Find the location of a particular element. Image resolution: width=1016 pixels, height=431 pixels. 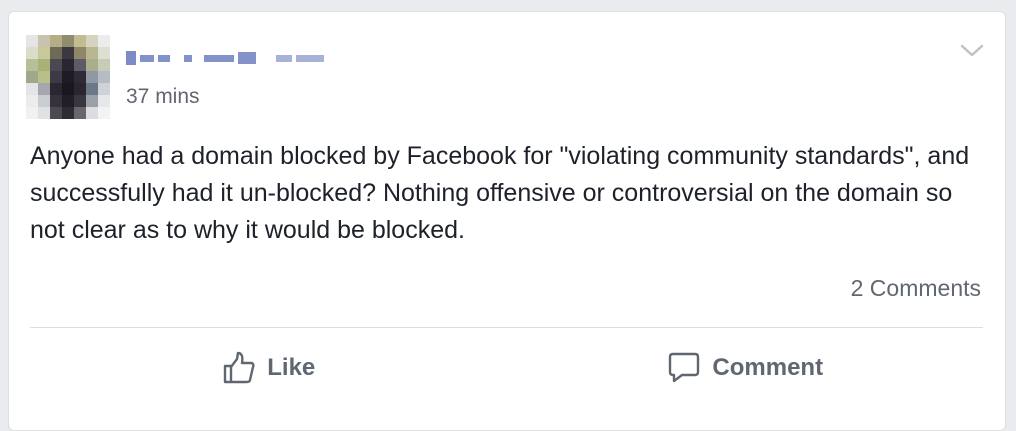

post-timestamp: 37 mins is located at coordinates (163, 97).